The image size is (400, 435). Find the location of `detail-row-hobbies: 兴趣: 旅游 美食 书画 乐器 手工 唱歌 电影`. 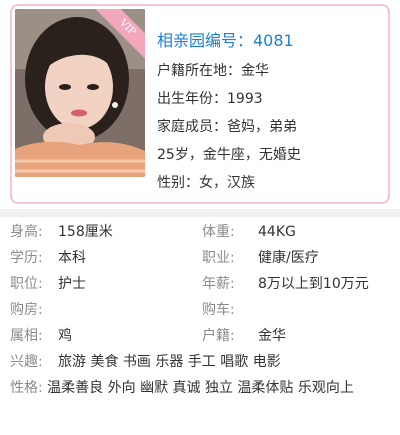

detail-row-hobbies: 兴趣: 旅游 美食 书画 乐器 手工 唱歌 电影 is located at coordinates (202, 362).